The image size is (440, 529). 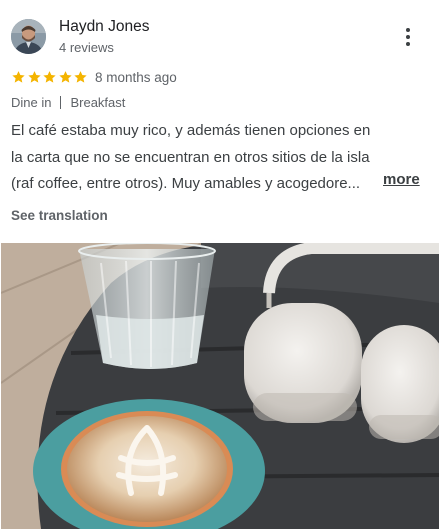 What do you see at coordinates (401, 179) in the screenshot?
I see `more-link: more` at bounding box center [401, 179].